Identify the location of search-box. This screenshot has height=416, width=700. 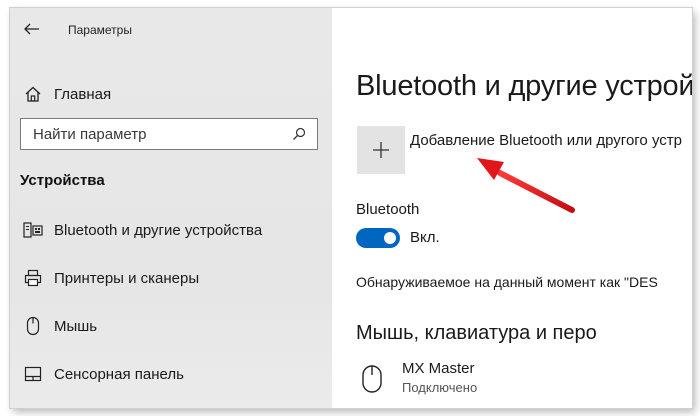
(169, 134).